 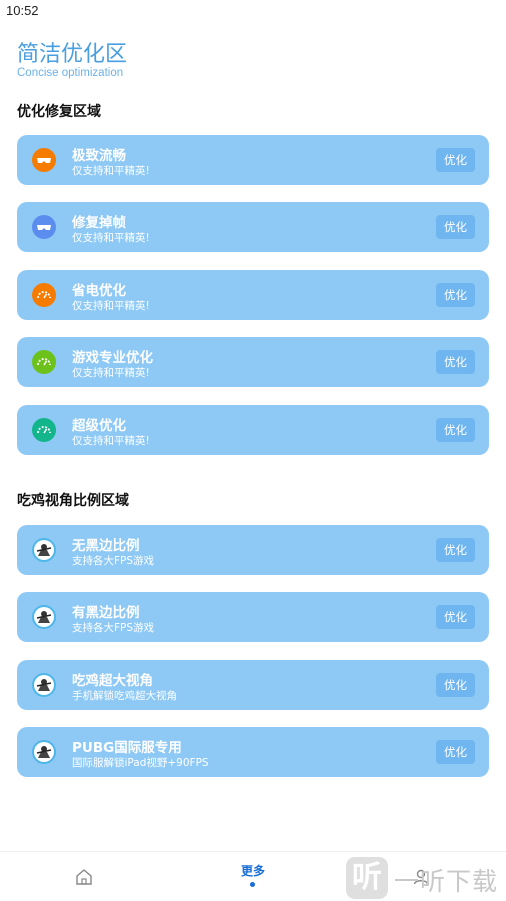 What do you see at coordinates (112, 681) in the screenshot?
I see `card-title: 吃鸡超大视角` at bounding box center [112, 681].